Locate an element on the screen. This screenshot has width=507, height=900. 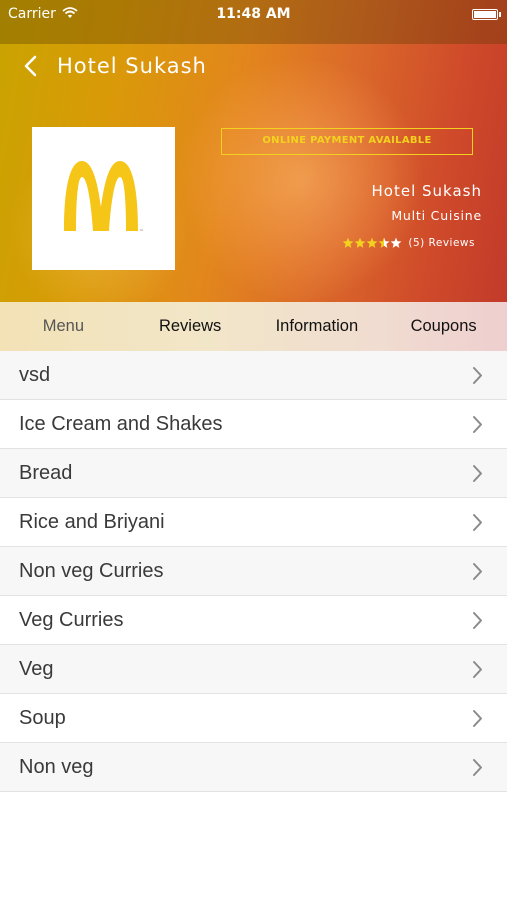
tab-information: Information is located at coordinates (317, 326).